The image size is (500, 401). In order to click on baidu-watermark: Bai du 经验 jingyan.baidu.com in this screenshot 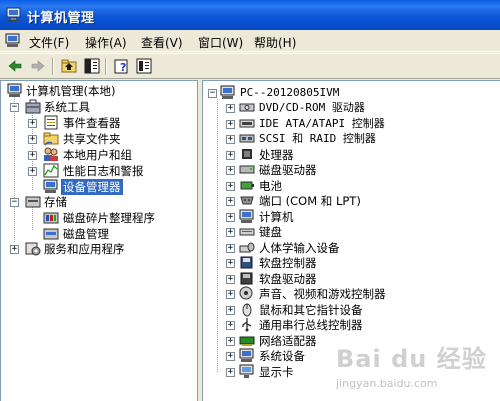, I will do `click(416, 367)`.